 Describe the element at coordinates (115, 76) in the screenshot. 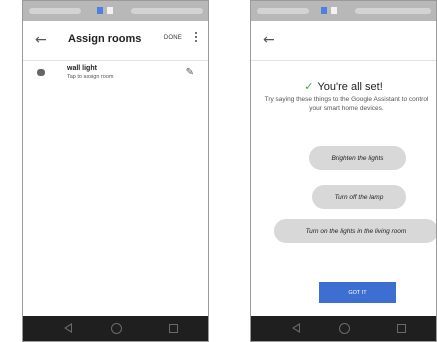

I see `device-list-item: wall light Tap to assign room ✎` at that location.